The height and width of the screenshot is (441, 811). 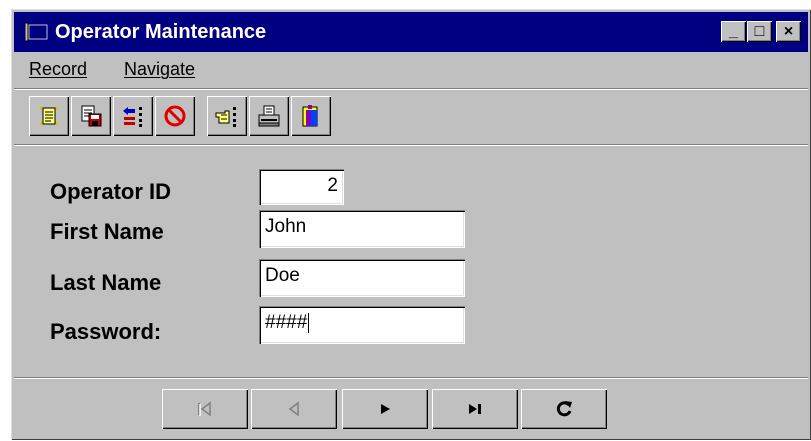 I want to click on first-record-button, so click(x=205, y=409).